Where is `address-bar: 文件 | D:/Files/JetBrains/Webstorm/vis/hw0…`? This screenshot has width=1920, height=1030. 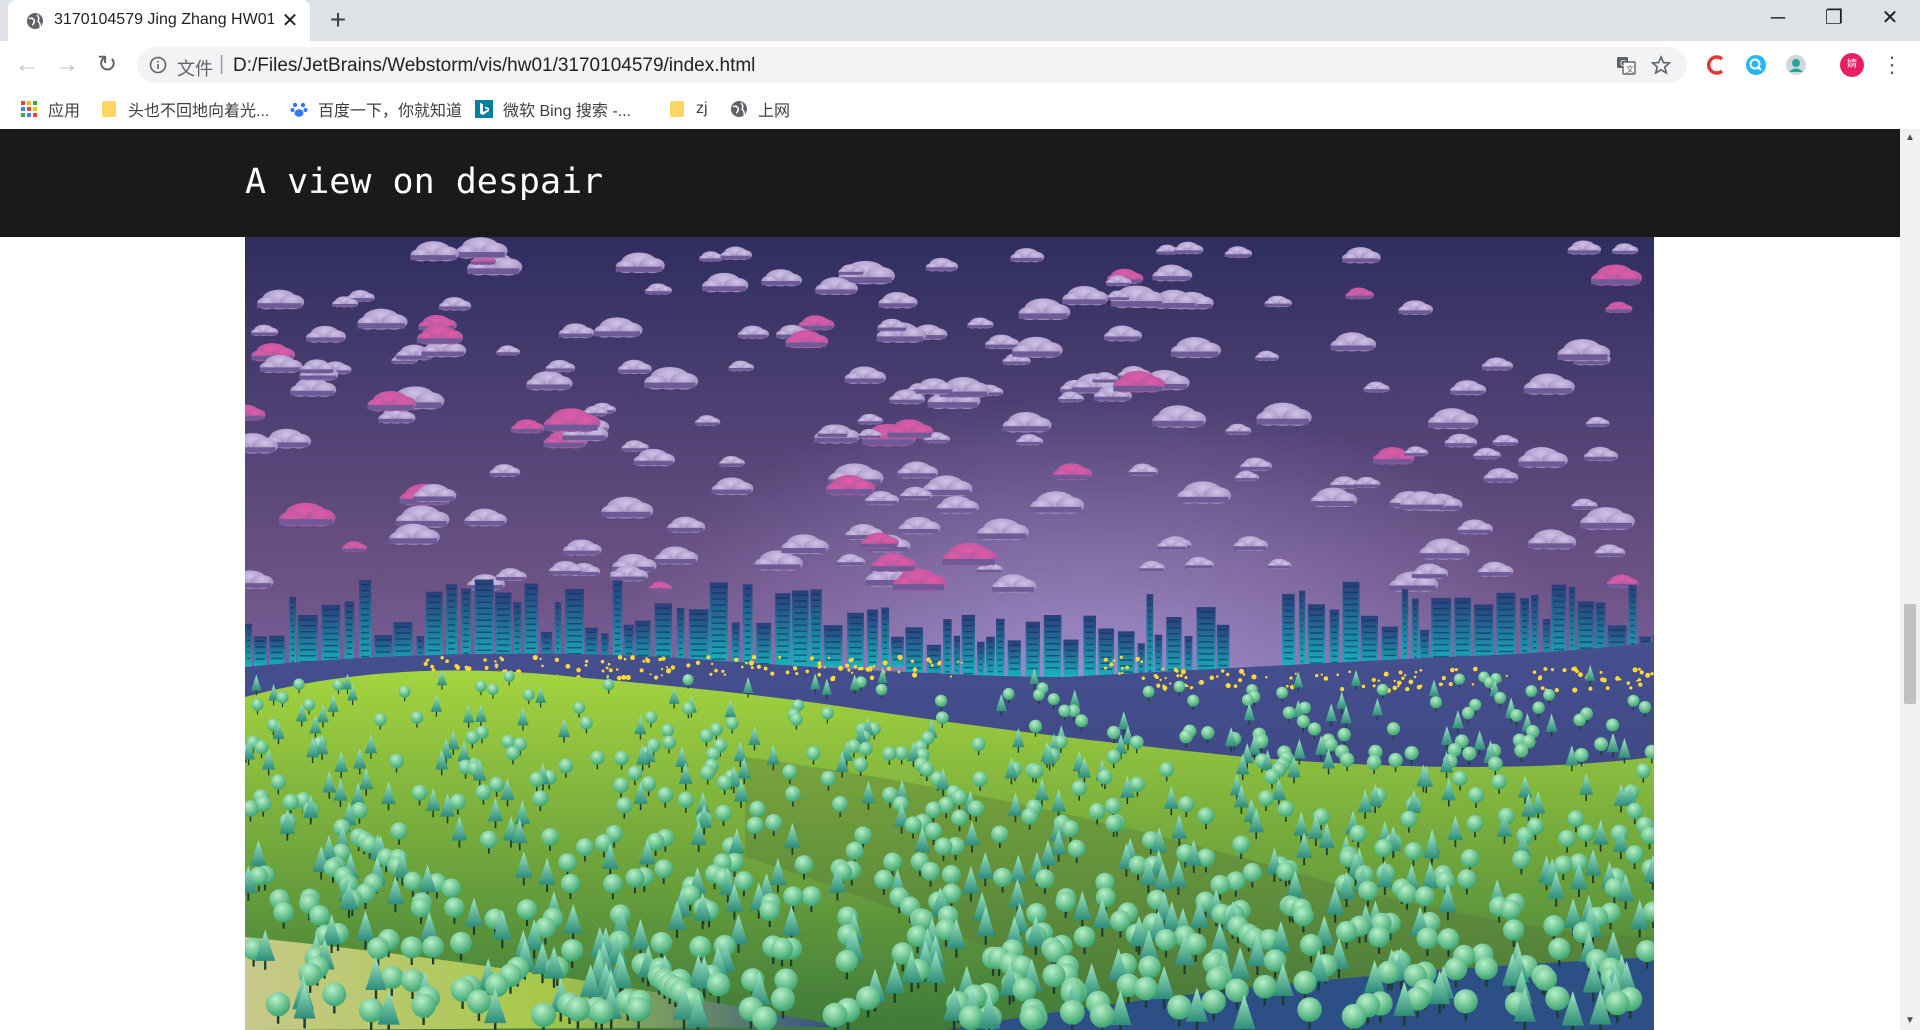 address-bar: 文件 | D:/Files/JetBrains/Webstorm/vis/hw0… is located at coordinates (912, 65).